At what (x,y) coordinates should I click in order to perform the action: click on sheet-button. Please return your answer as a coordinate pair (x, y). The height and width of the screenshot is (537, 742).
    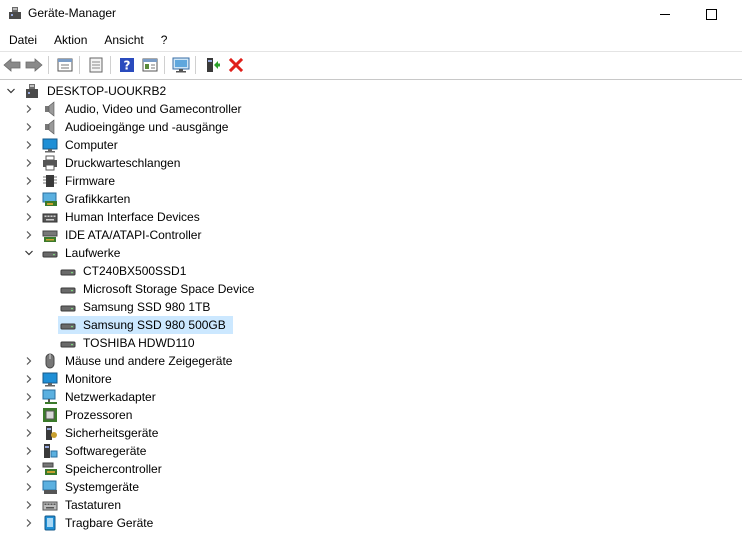
    Looking at the image, I should click on (96, 65).